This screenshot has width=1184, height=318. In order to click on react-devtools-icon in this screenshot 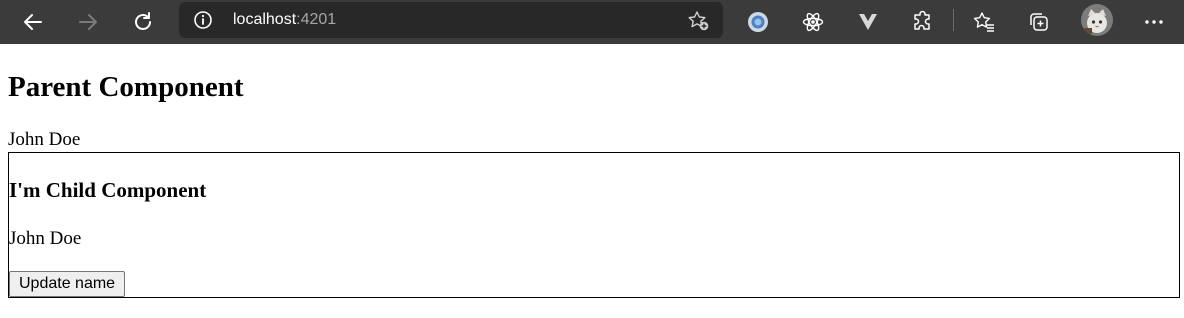, I will do `click(813, 22)`.